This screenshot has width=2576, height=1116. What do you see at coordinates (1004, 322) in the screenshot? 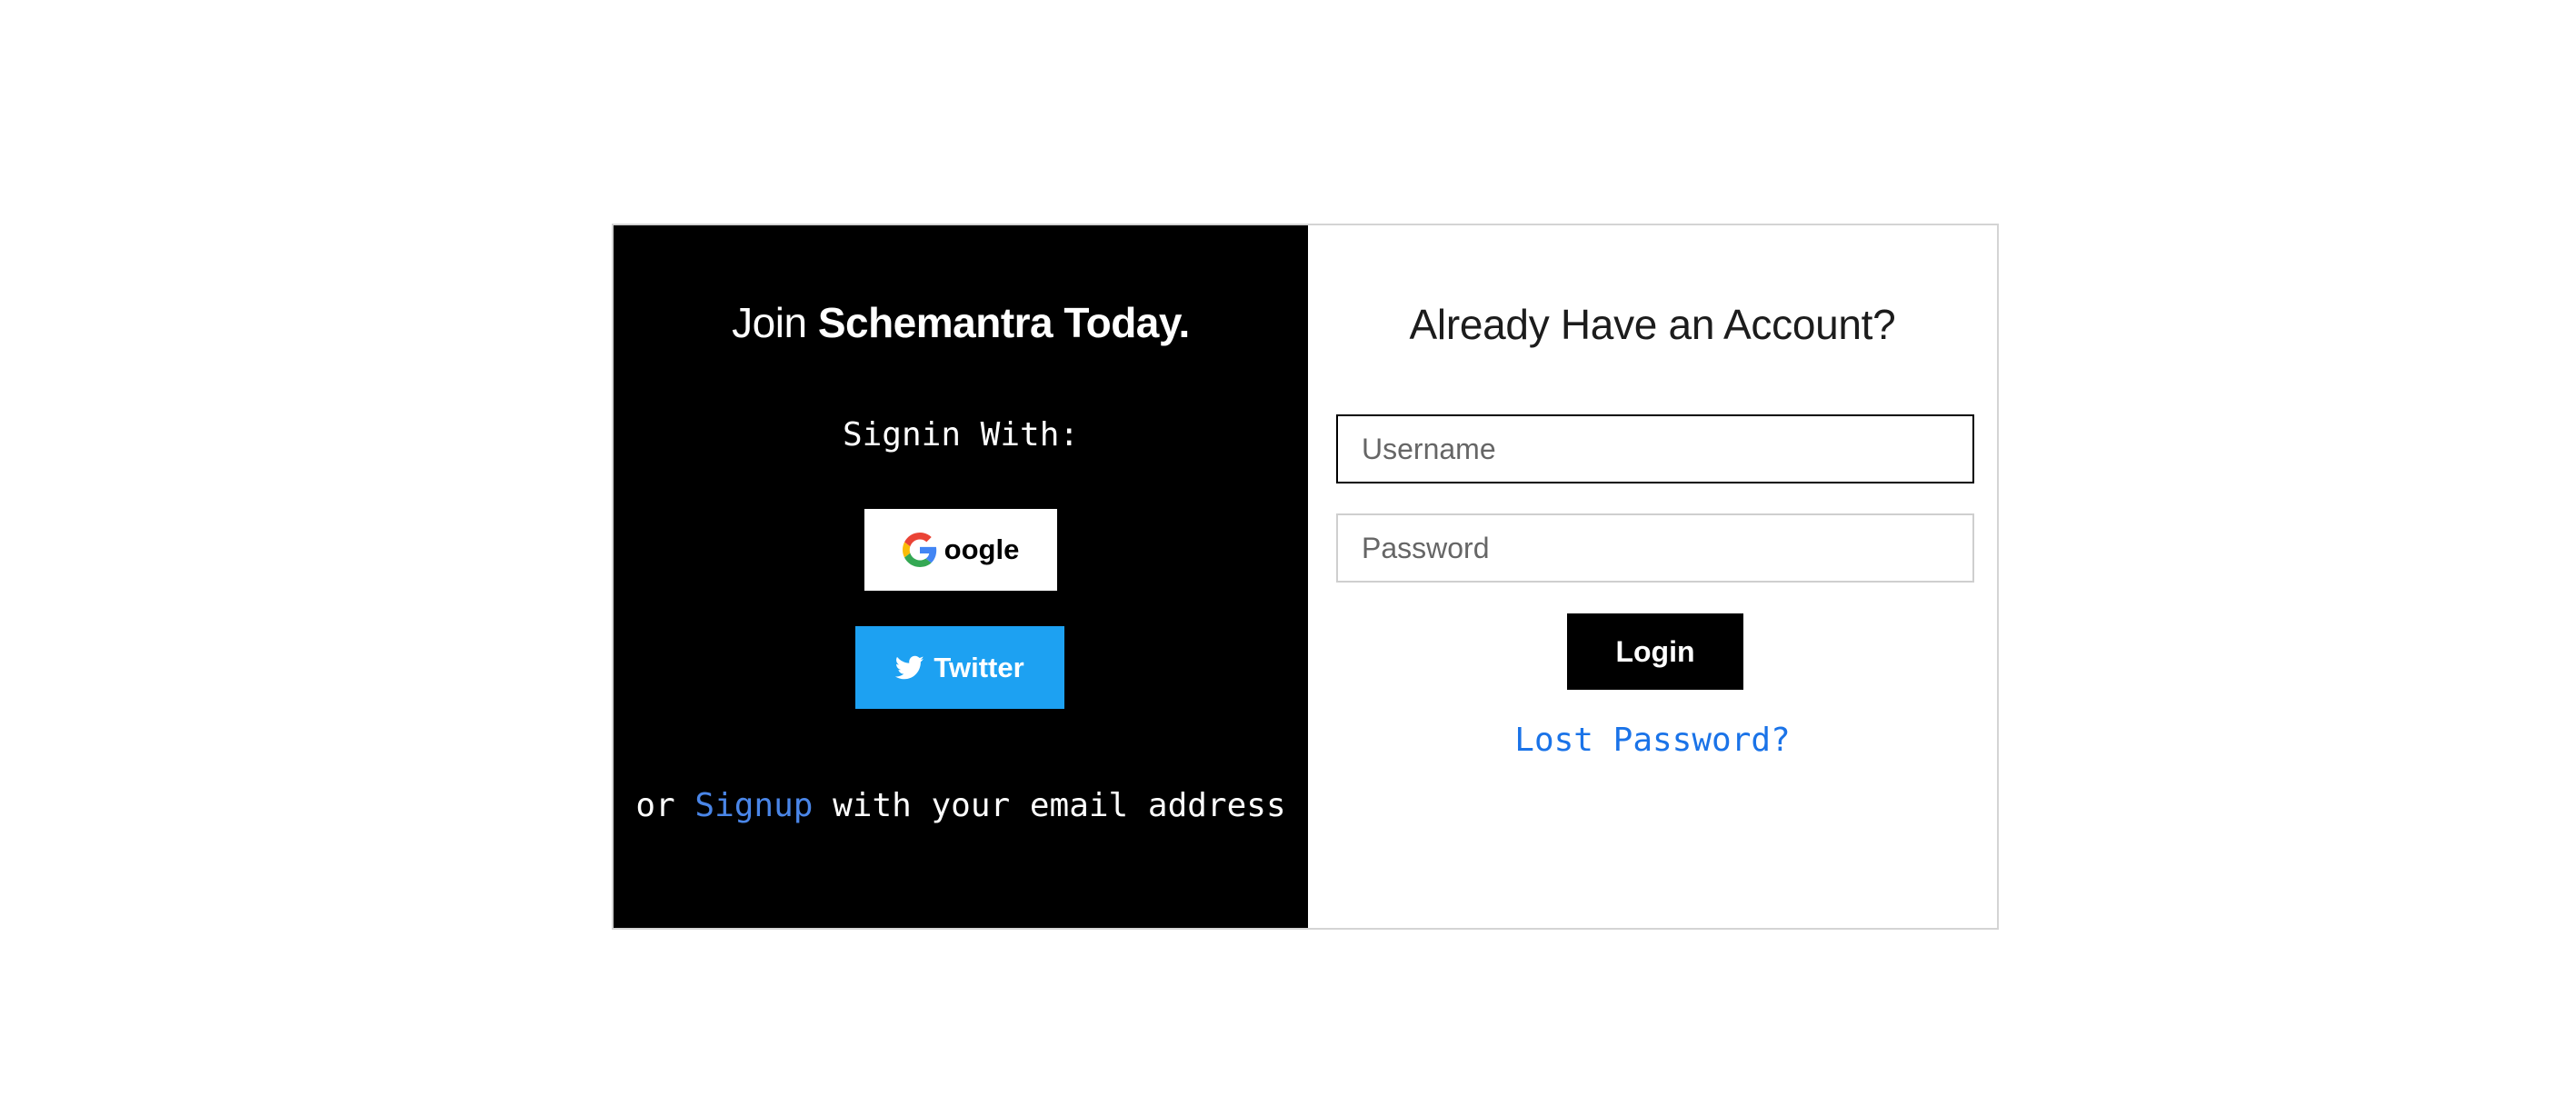
I see `join-title-brand: Schemantra Today.` at bounding box center [1004, 322].